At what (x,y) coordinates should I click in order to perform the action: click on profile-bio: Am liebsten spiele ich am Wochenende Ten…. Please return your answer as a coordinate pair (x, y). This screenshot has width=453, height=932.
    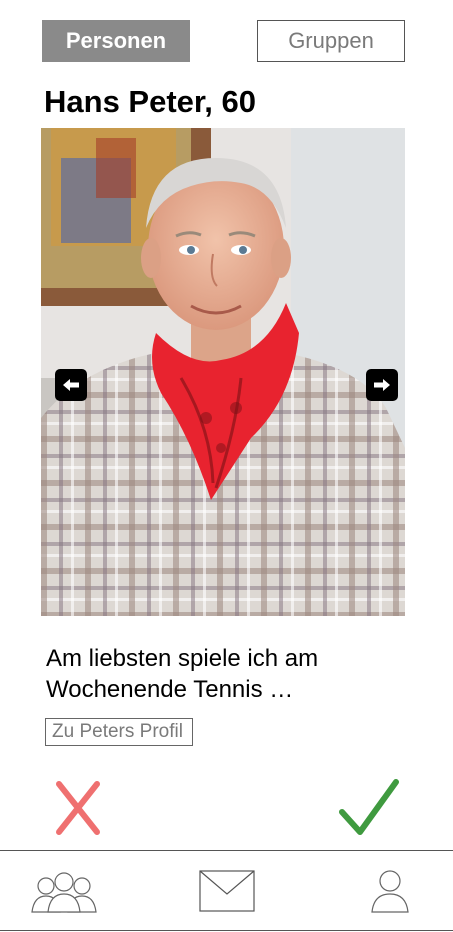
    Looking at the image, I should click on (182, 674).